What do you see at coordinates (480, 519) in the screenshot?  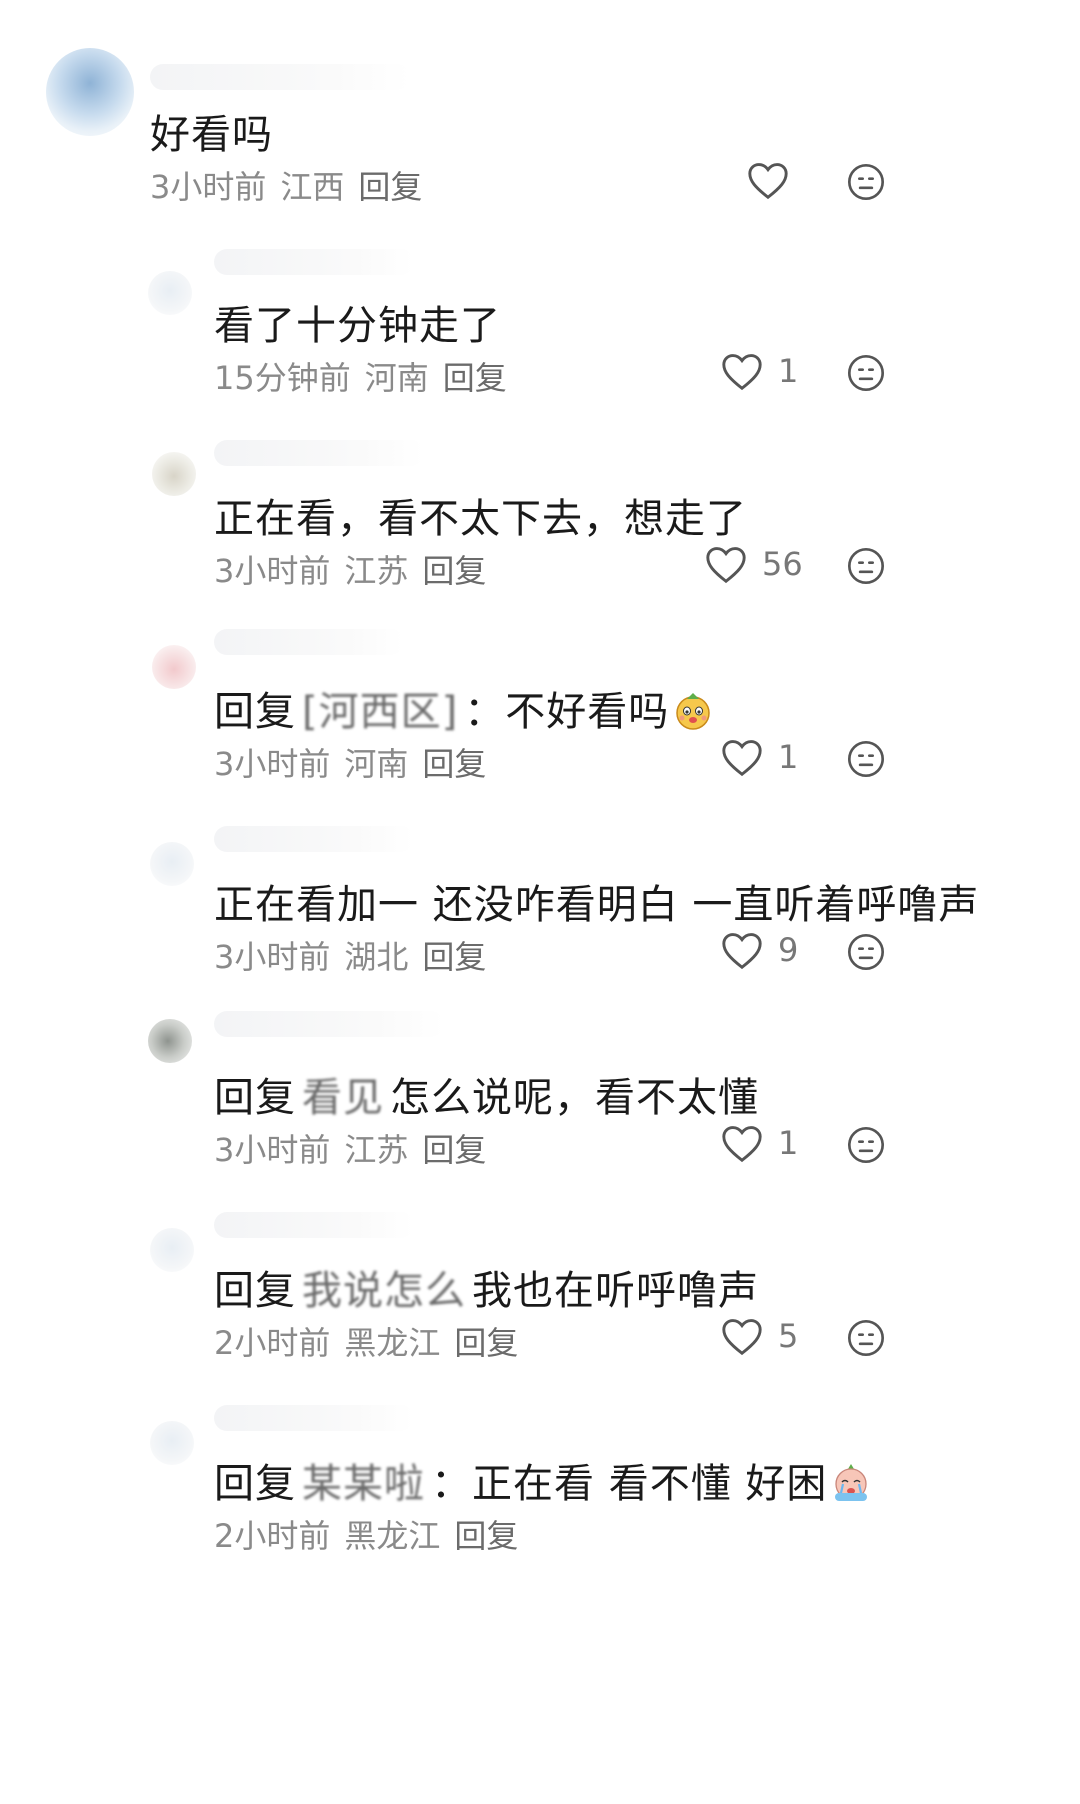 I see `comment-text: 正在看，看不太下去，想走了` at bounding box center [480, 519].